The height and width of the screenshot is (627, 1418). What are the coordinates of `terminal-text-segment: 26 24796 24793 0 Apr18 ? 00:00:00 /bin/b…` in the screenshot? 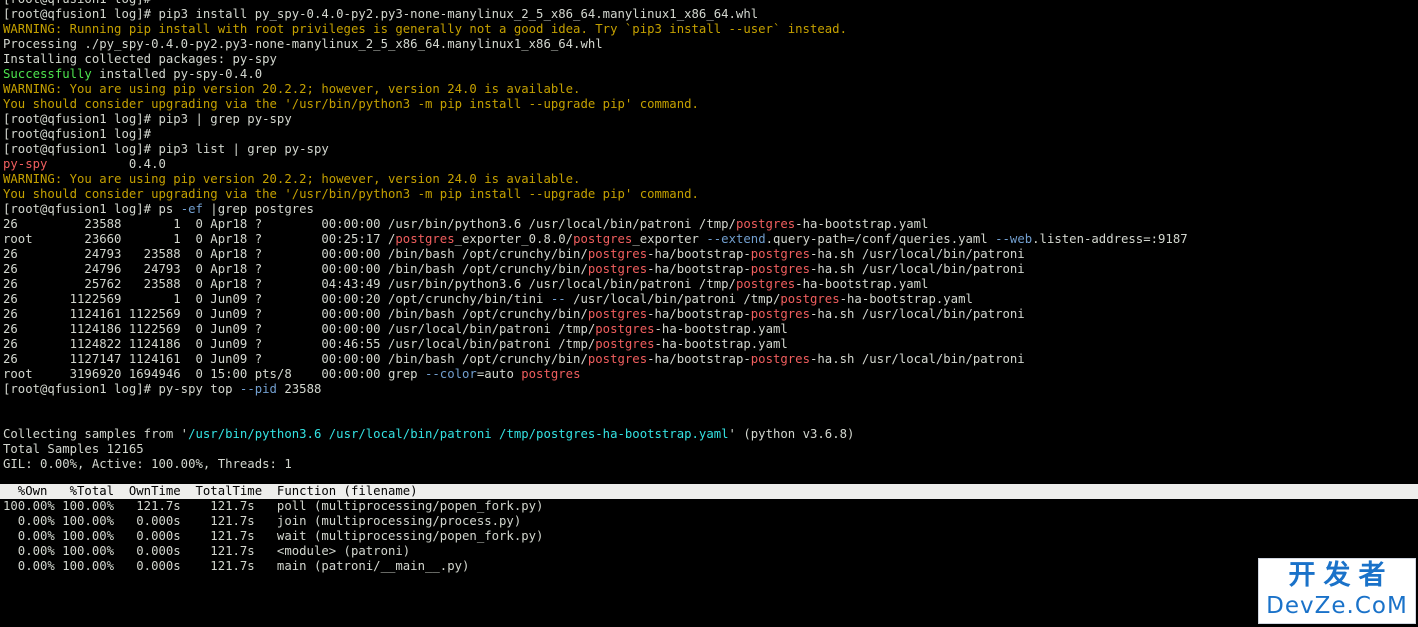 It's located at (295, 269).